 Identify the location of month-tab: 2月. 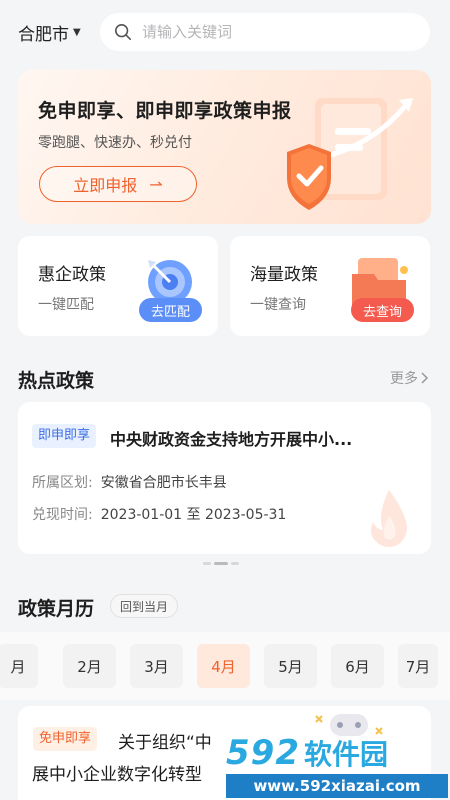
(89, 666).